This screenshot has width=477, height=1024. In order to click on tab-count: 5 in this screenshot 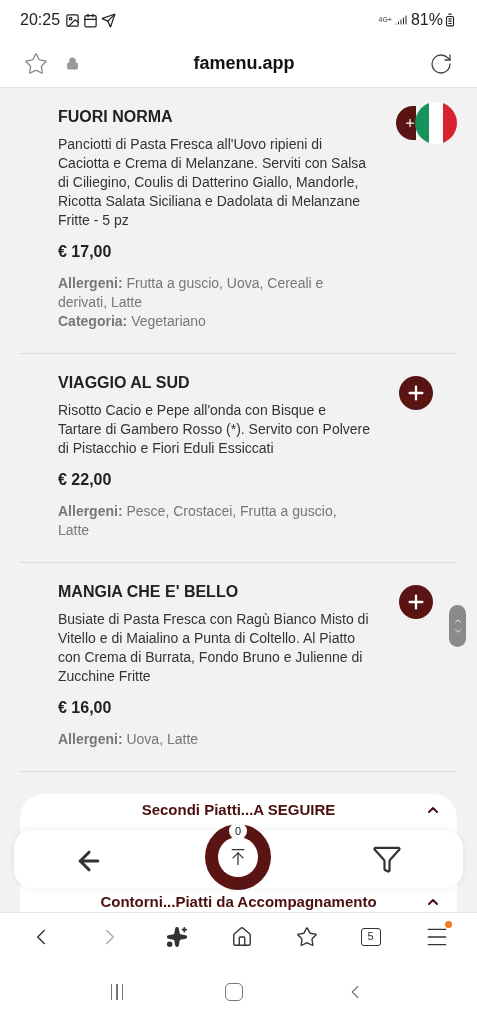, I will do `click(370, 936)`.